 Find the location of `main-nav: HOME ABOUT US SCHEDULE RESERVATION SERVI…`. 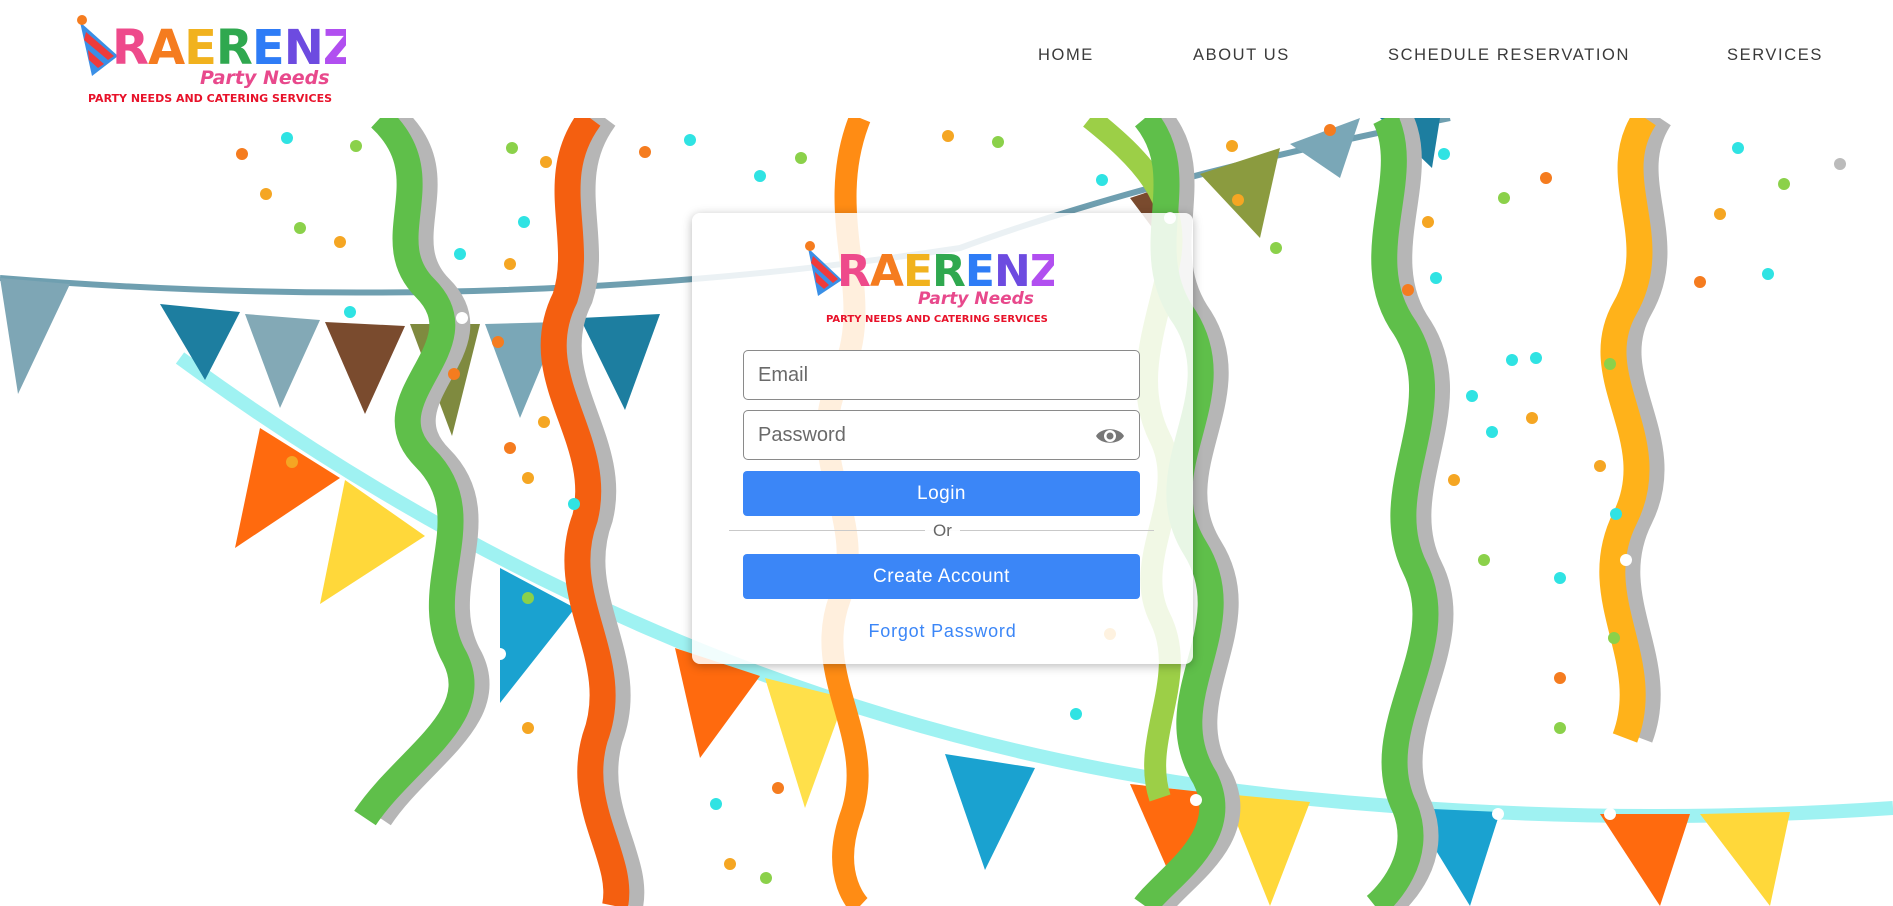

main-nav: HOME ABOUT US SCHEDULE RESERVATION SERVI… is located at coordinates (946, 58).